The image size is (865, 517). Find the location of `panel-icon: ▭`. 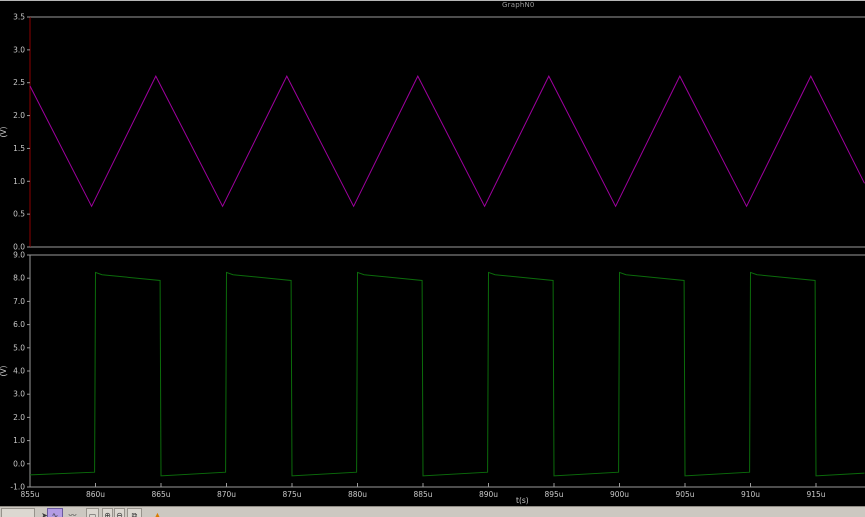

panel-icon: ▭ is located at coordinates (92, 512).